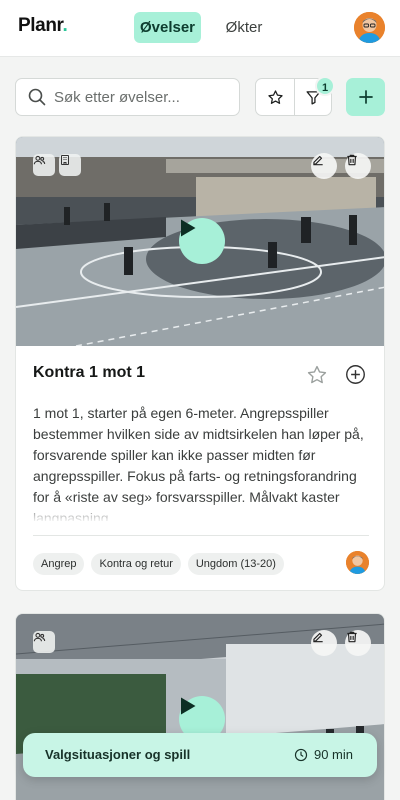  Describe the element at coordinates (37, 97) in the screenshot. I see `search-icon` at that location.